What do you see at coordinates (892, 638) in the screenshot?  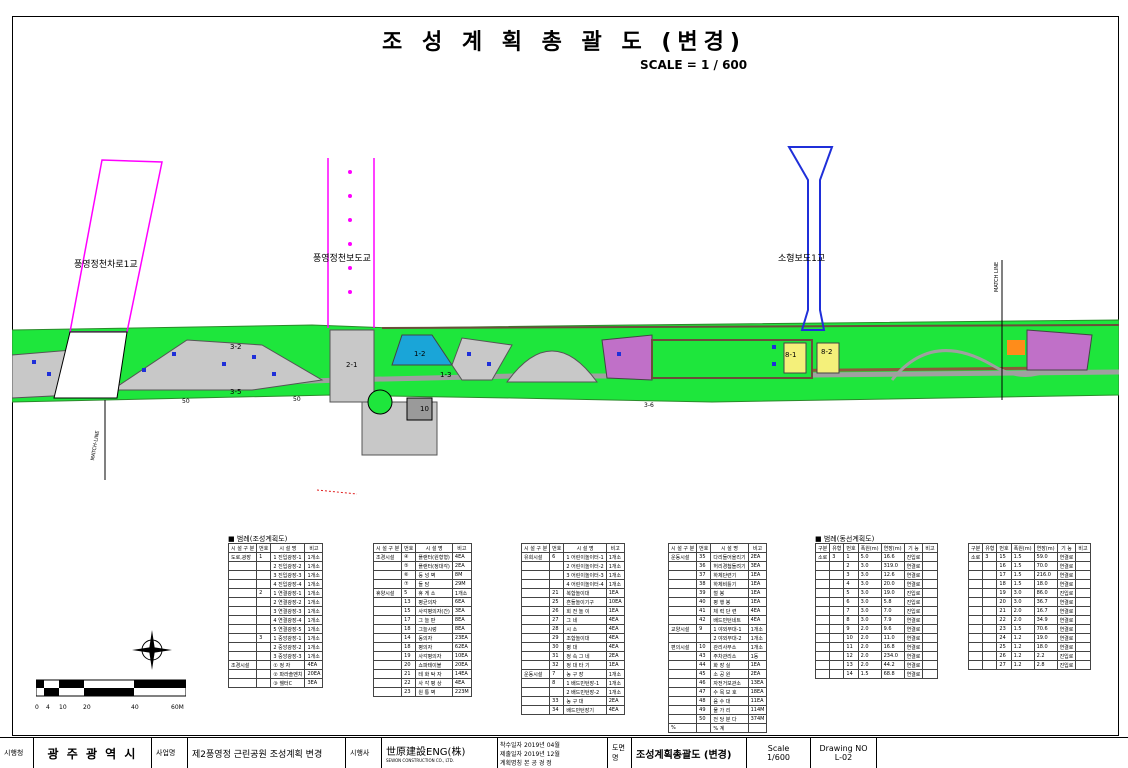 I see `table-cell: 11.0` at bounding box center [892, 638].